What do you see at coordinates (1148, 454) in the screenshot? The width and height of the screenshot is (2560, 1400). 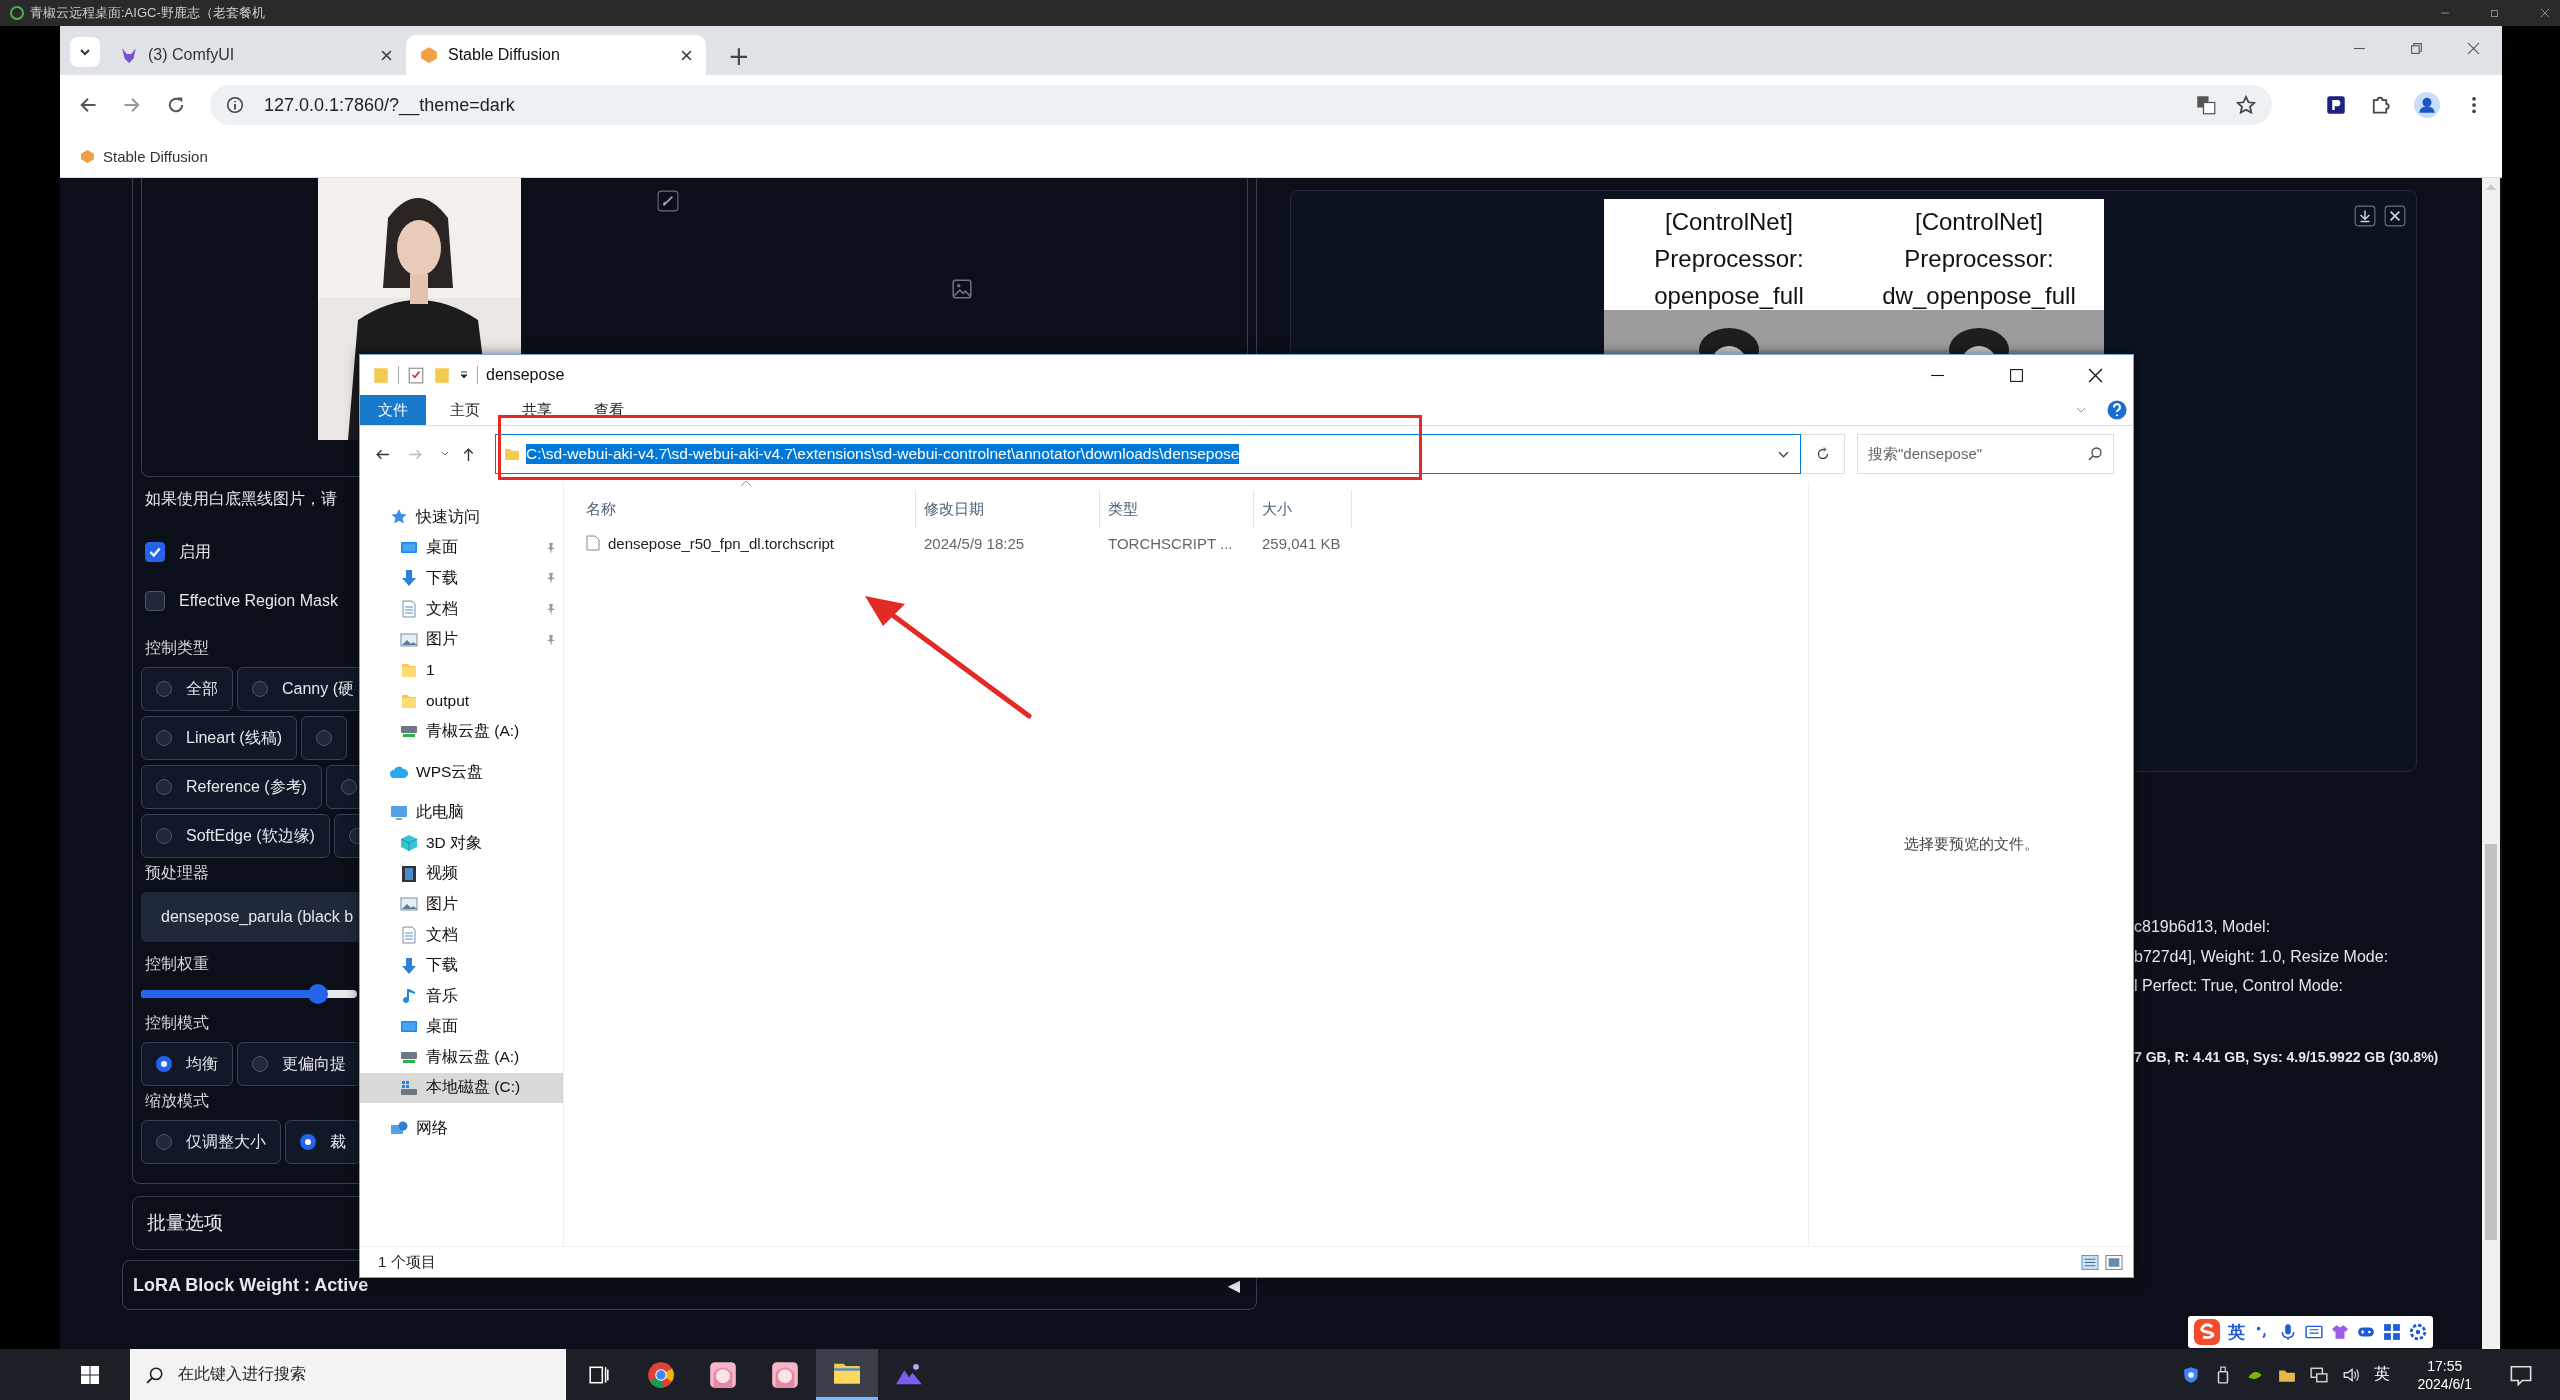 I see `address-field: C:\sd-webui-aki-v4.7\sd-webui-aki-v4.7\extensions\sd-webui-controlnet\annotator\downloads\densepose` at bounding box center [1148, 454].